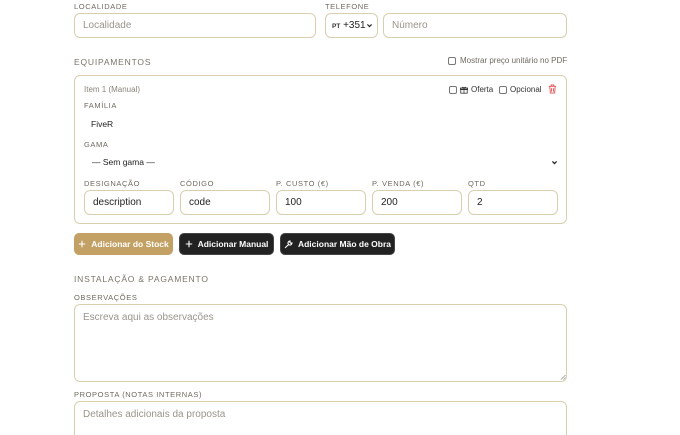 The image size is (680, 435). I want to click on add-from-stock-label: Adicionar do Stock, so click(130, 244).